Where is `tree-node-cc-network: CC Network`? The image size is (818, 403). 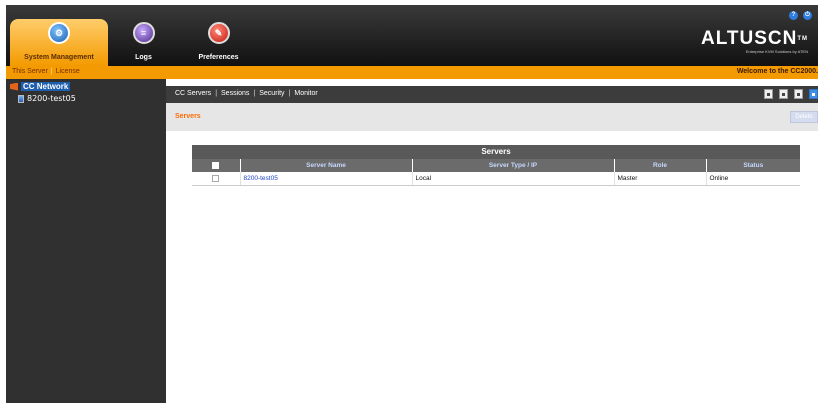 tree-node-cc-network: CC Network is located at coordinates (40, 86).